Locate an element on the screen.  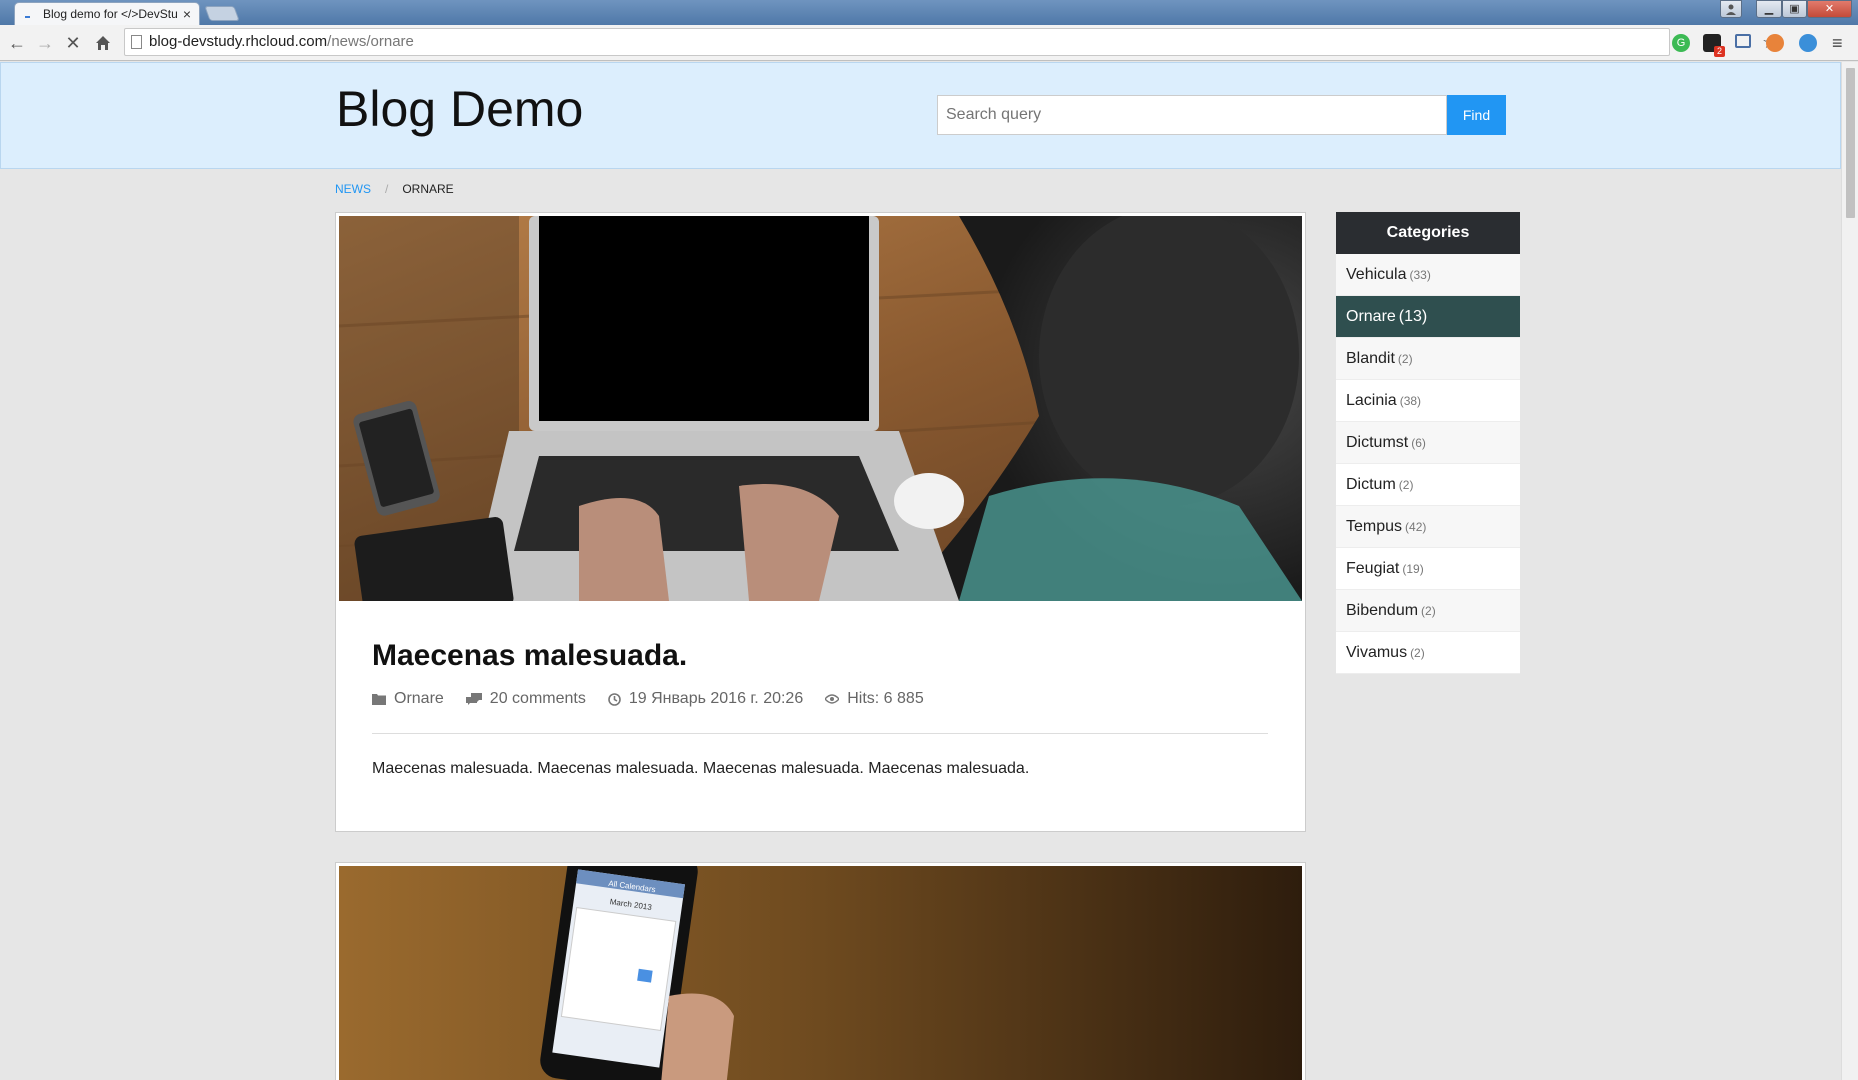
breadcrumb-news-link: News is located at coordinates (353, 189).